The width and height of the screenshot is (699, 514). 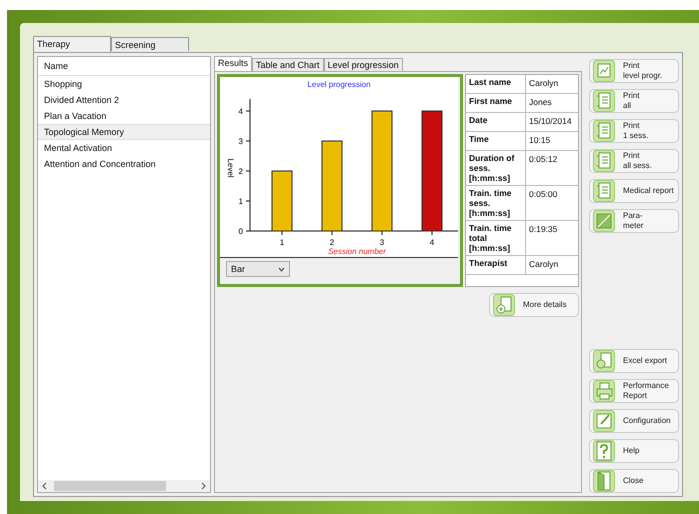 I want to click on action-button: Print all, so click(x=634, y=101).